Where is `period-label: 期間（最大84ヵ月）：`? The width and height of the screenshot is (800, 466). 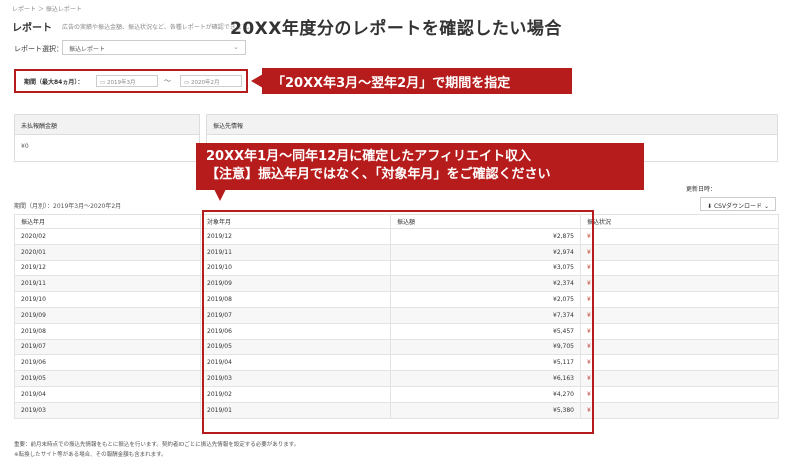 period-label: 期間（最大84ヵ月）： is located at coordinates (54, 82).